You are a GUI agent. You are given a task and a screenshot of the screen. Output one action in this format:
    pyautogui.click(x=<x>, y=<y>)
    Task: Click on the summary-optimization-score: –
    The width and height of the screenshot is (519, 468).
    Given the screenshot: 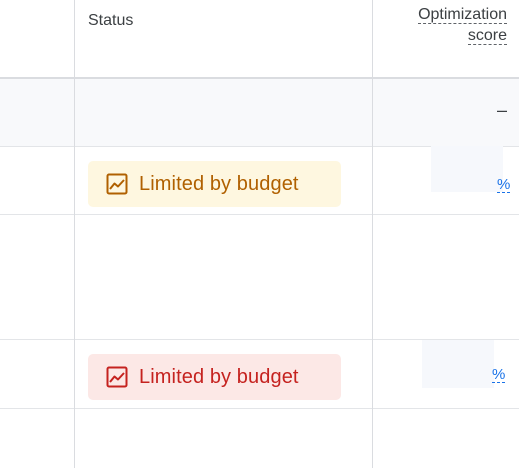 What is the action you would take?
    pyautogui.click(x=501, y=110)
    